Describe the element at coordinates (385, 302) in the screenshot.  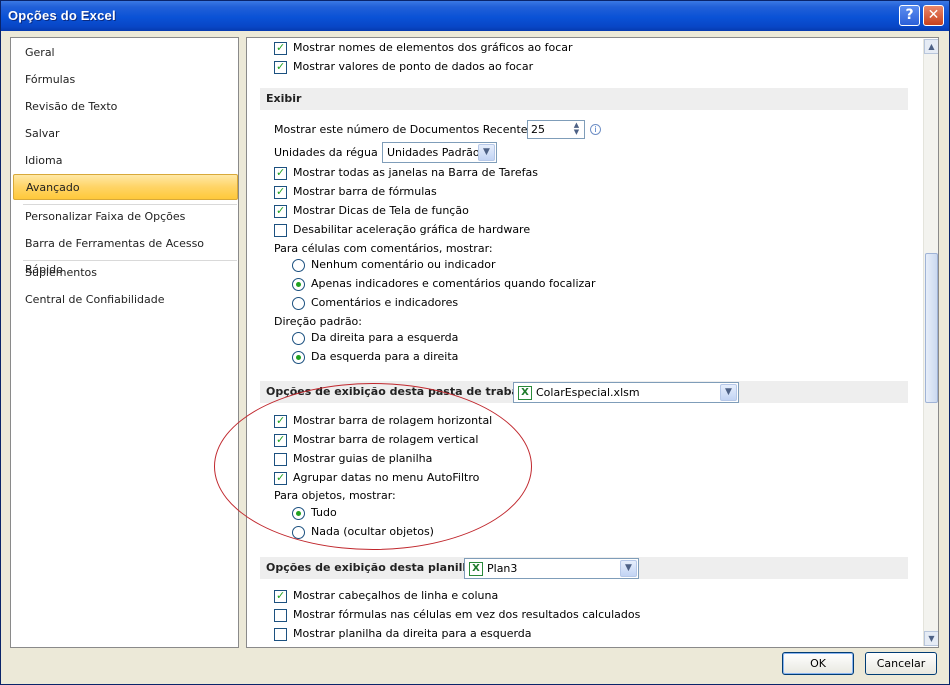
I see `label-comments-and-indicators: Comentários e indicadores` at that location.